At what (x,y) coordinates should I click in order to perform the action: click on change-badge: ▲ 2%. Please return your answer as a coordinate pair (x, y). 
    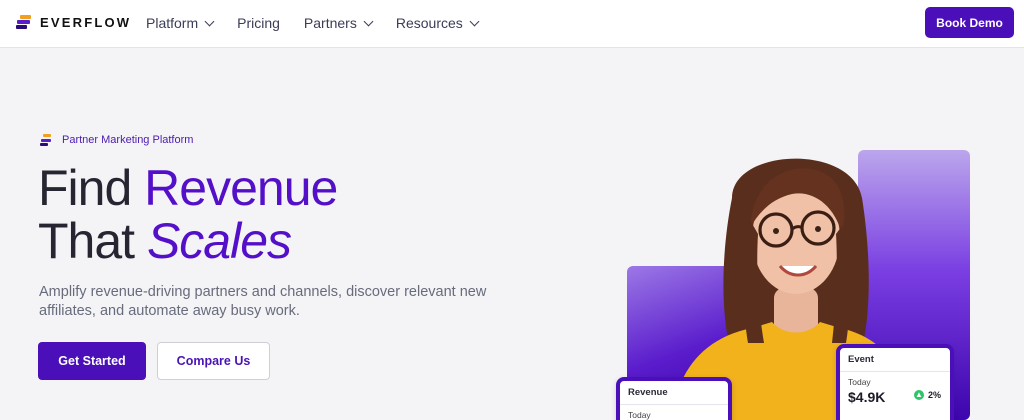
    Looking at the image, I should click on (927, 395).